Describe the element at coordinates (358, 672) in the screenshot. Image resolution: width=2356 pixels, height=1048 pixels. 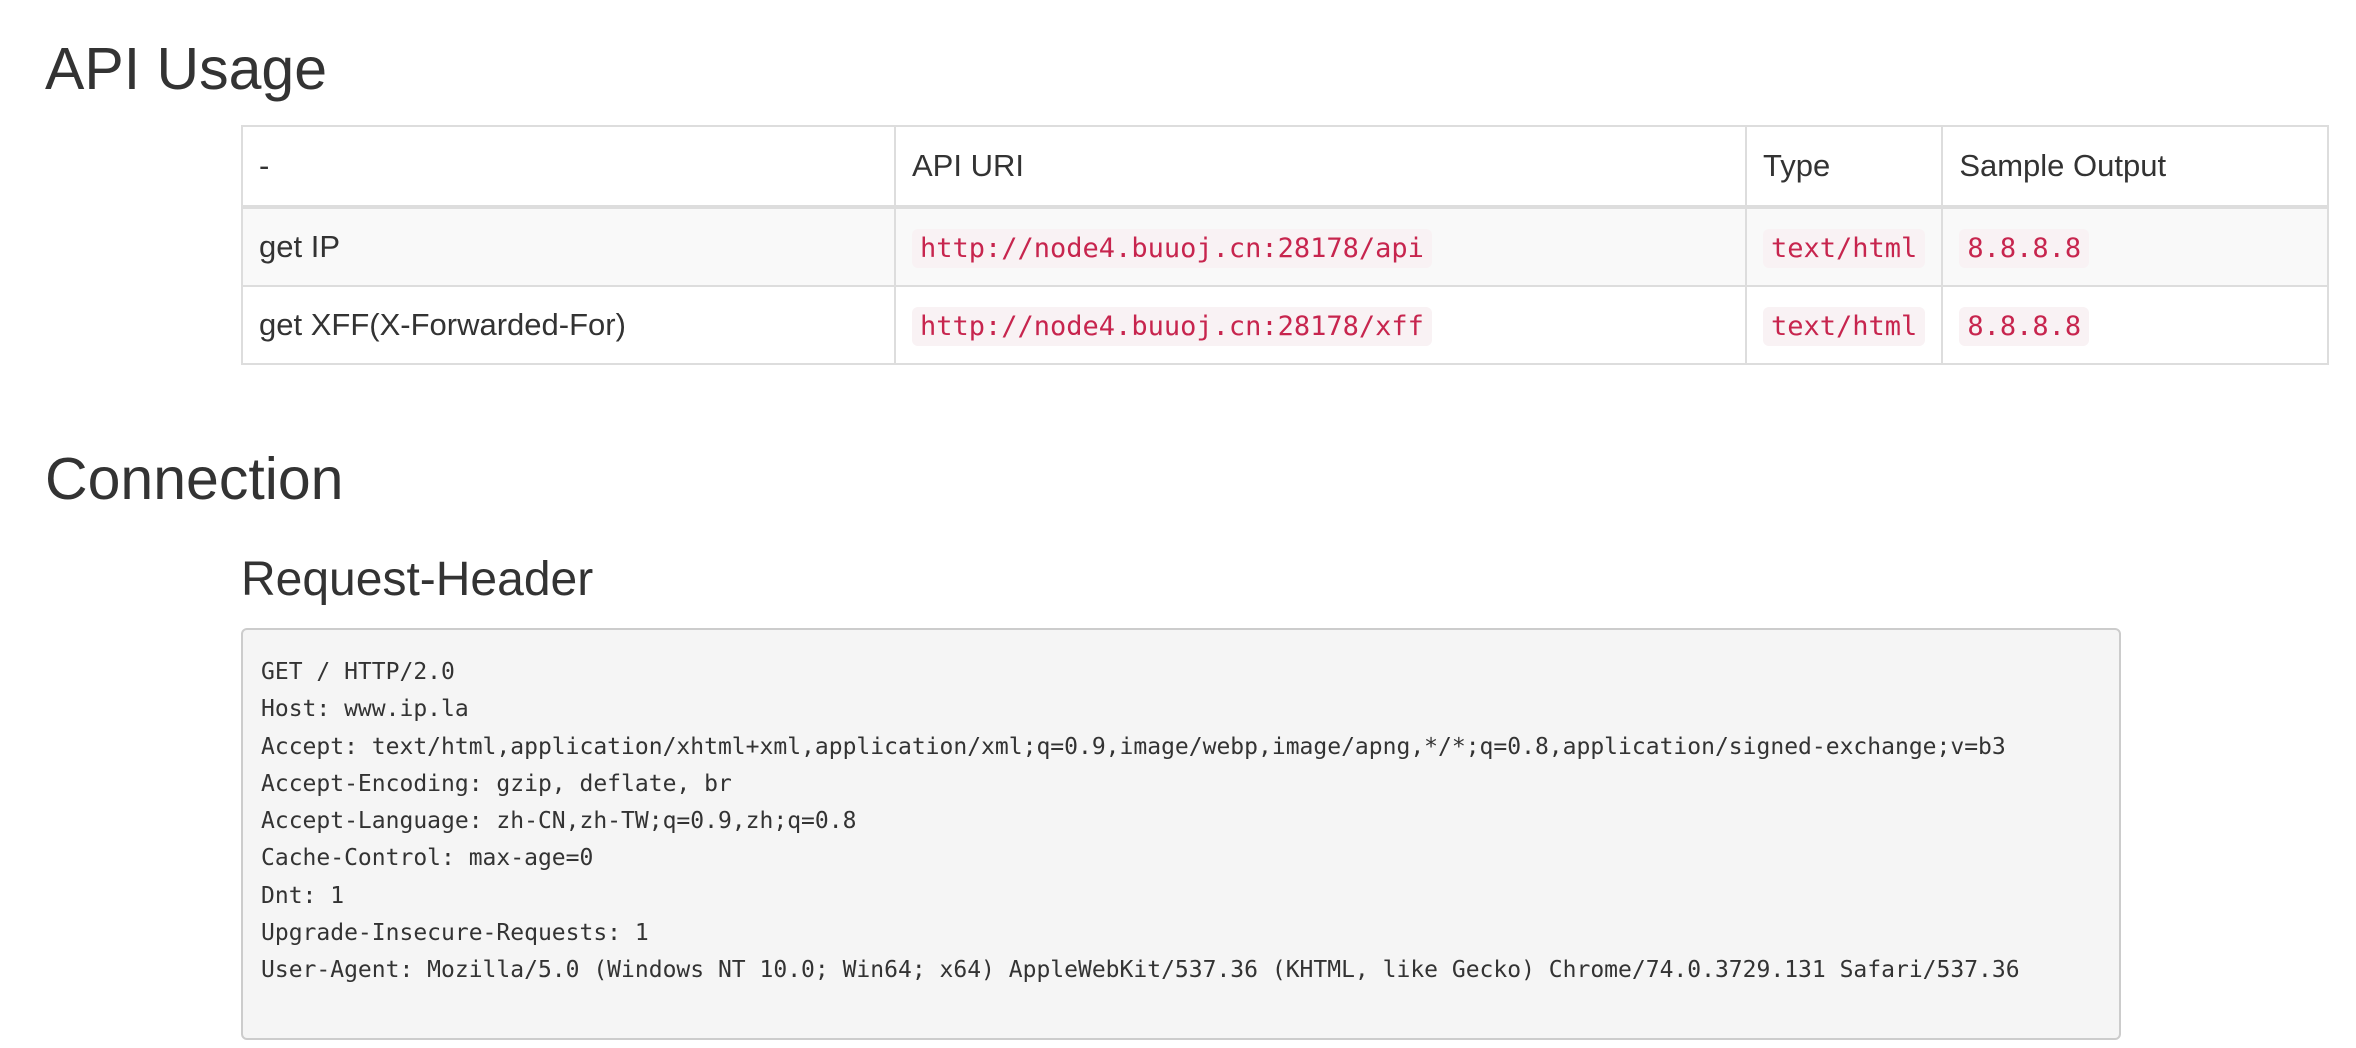
I see `request-header-line: GET / HTTP/2.0` at that location.